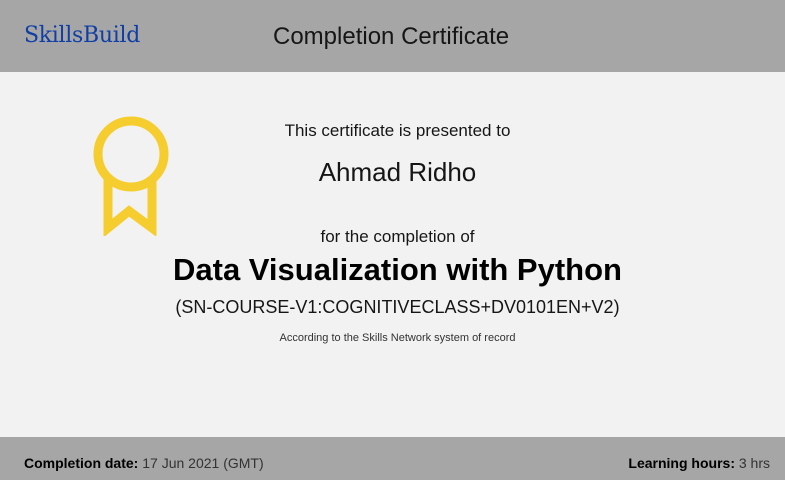 This screenshot has width=785, height=480. I want to click on completion-date: Completion date: 17 Jun 2021 (GMT), so click(144, 463).